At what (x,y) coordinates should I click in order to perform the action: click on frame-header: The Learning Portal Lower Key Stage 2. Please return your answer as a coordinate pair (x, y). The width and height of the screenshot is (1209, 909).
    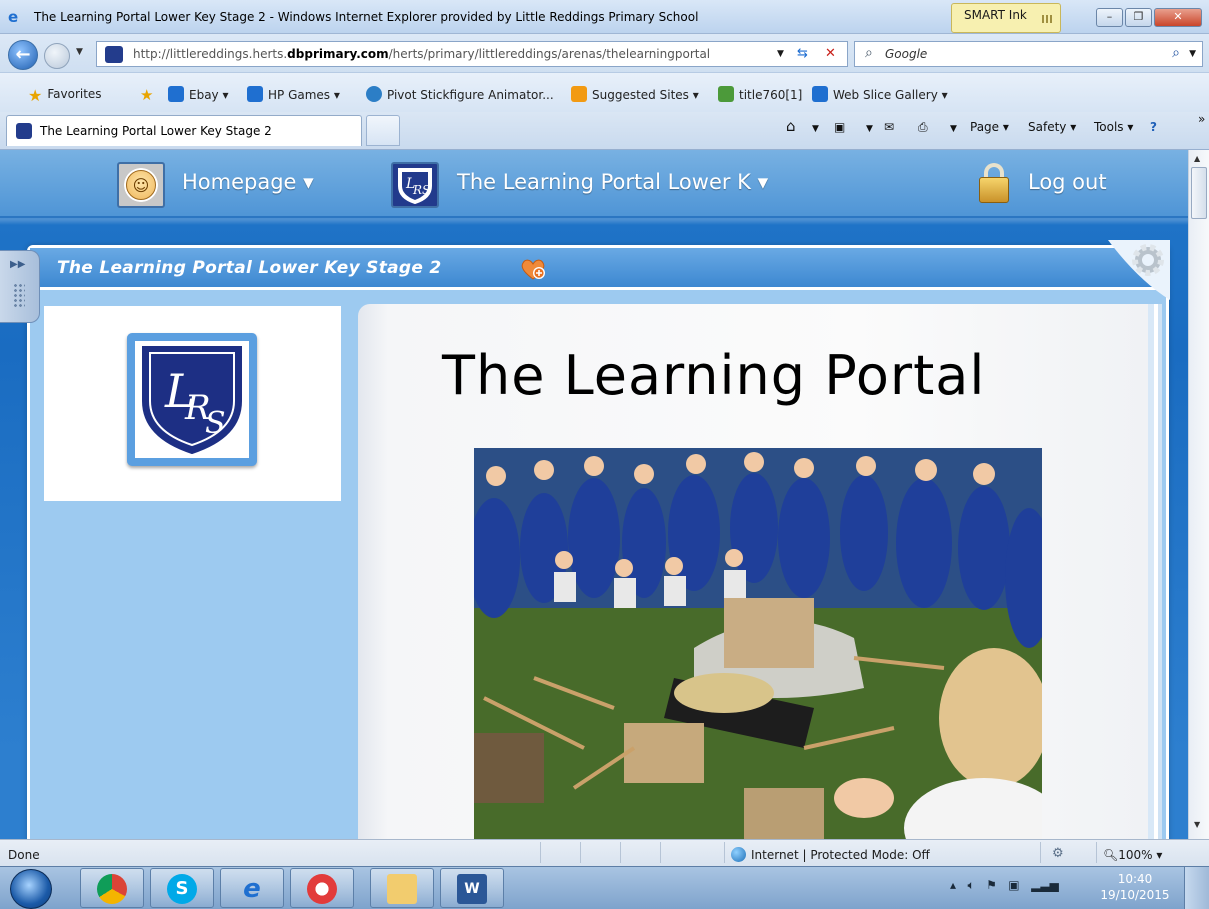
    Looking at the image, I should click on (600, 270).